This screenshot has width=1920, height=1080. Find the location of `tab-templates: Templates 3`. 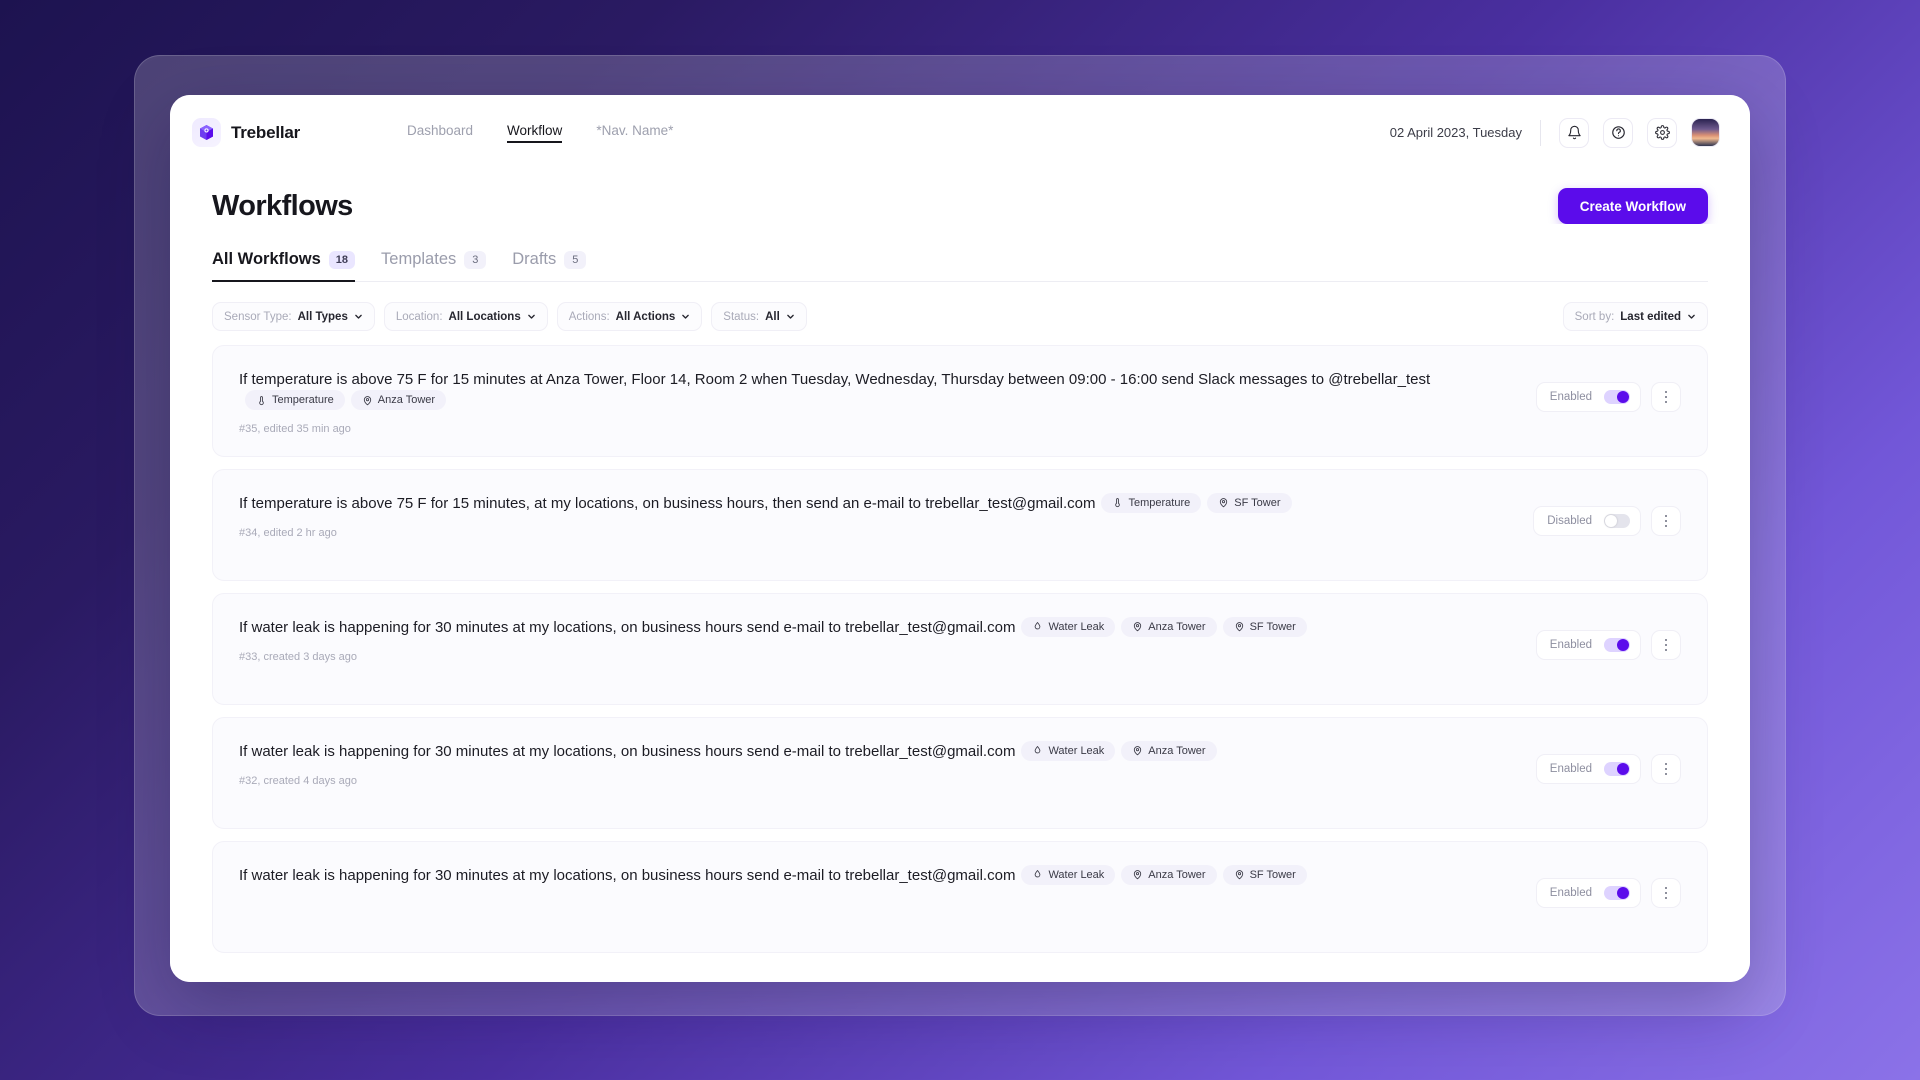

tab-templates: Templates 3 is located at coordinates (434, 265).